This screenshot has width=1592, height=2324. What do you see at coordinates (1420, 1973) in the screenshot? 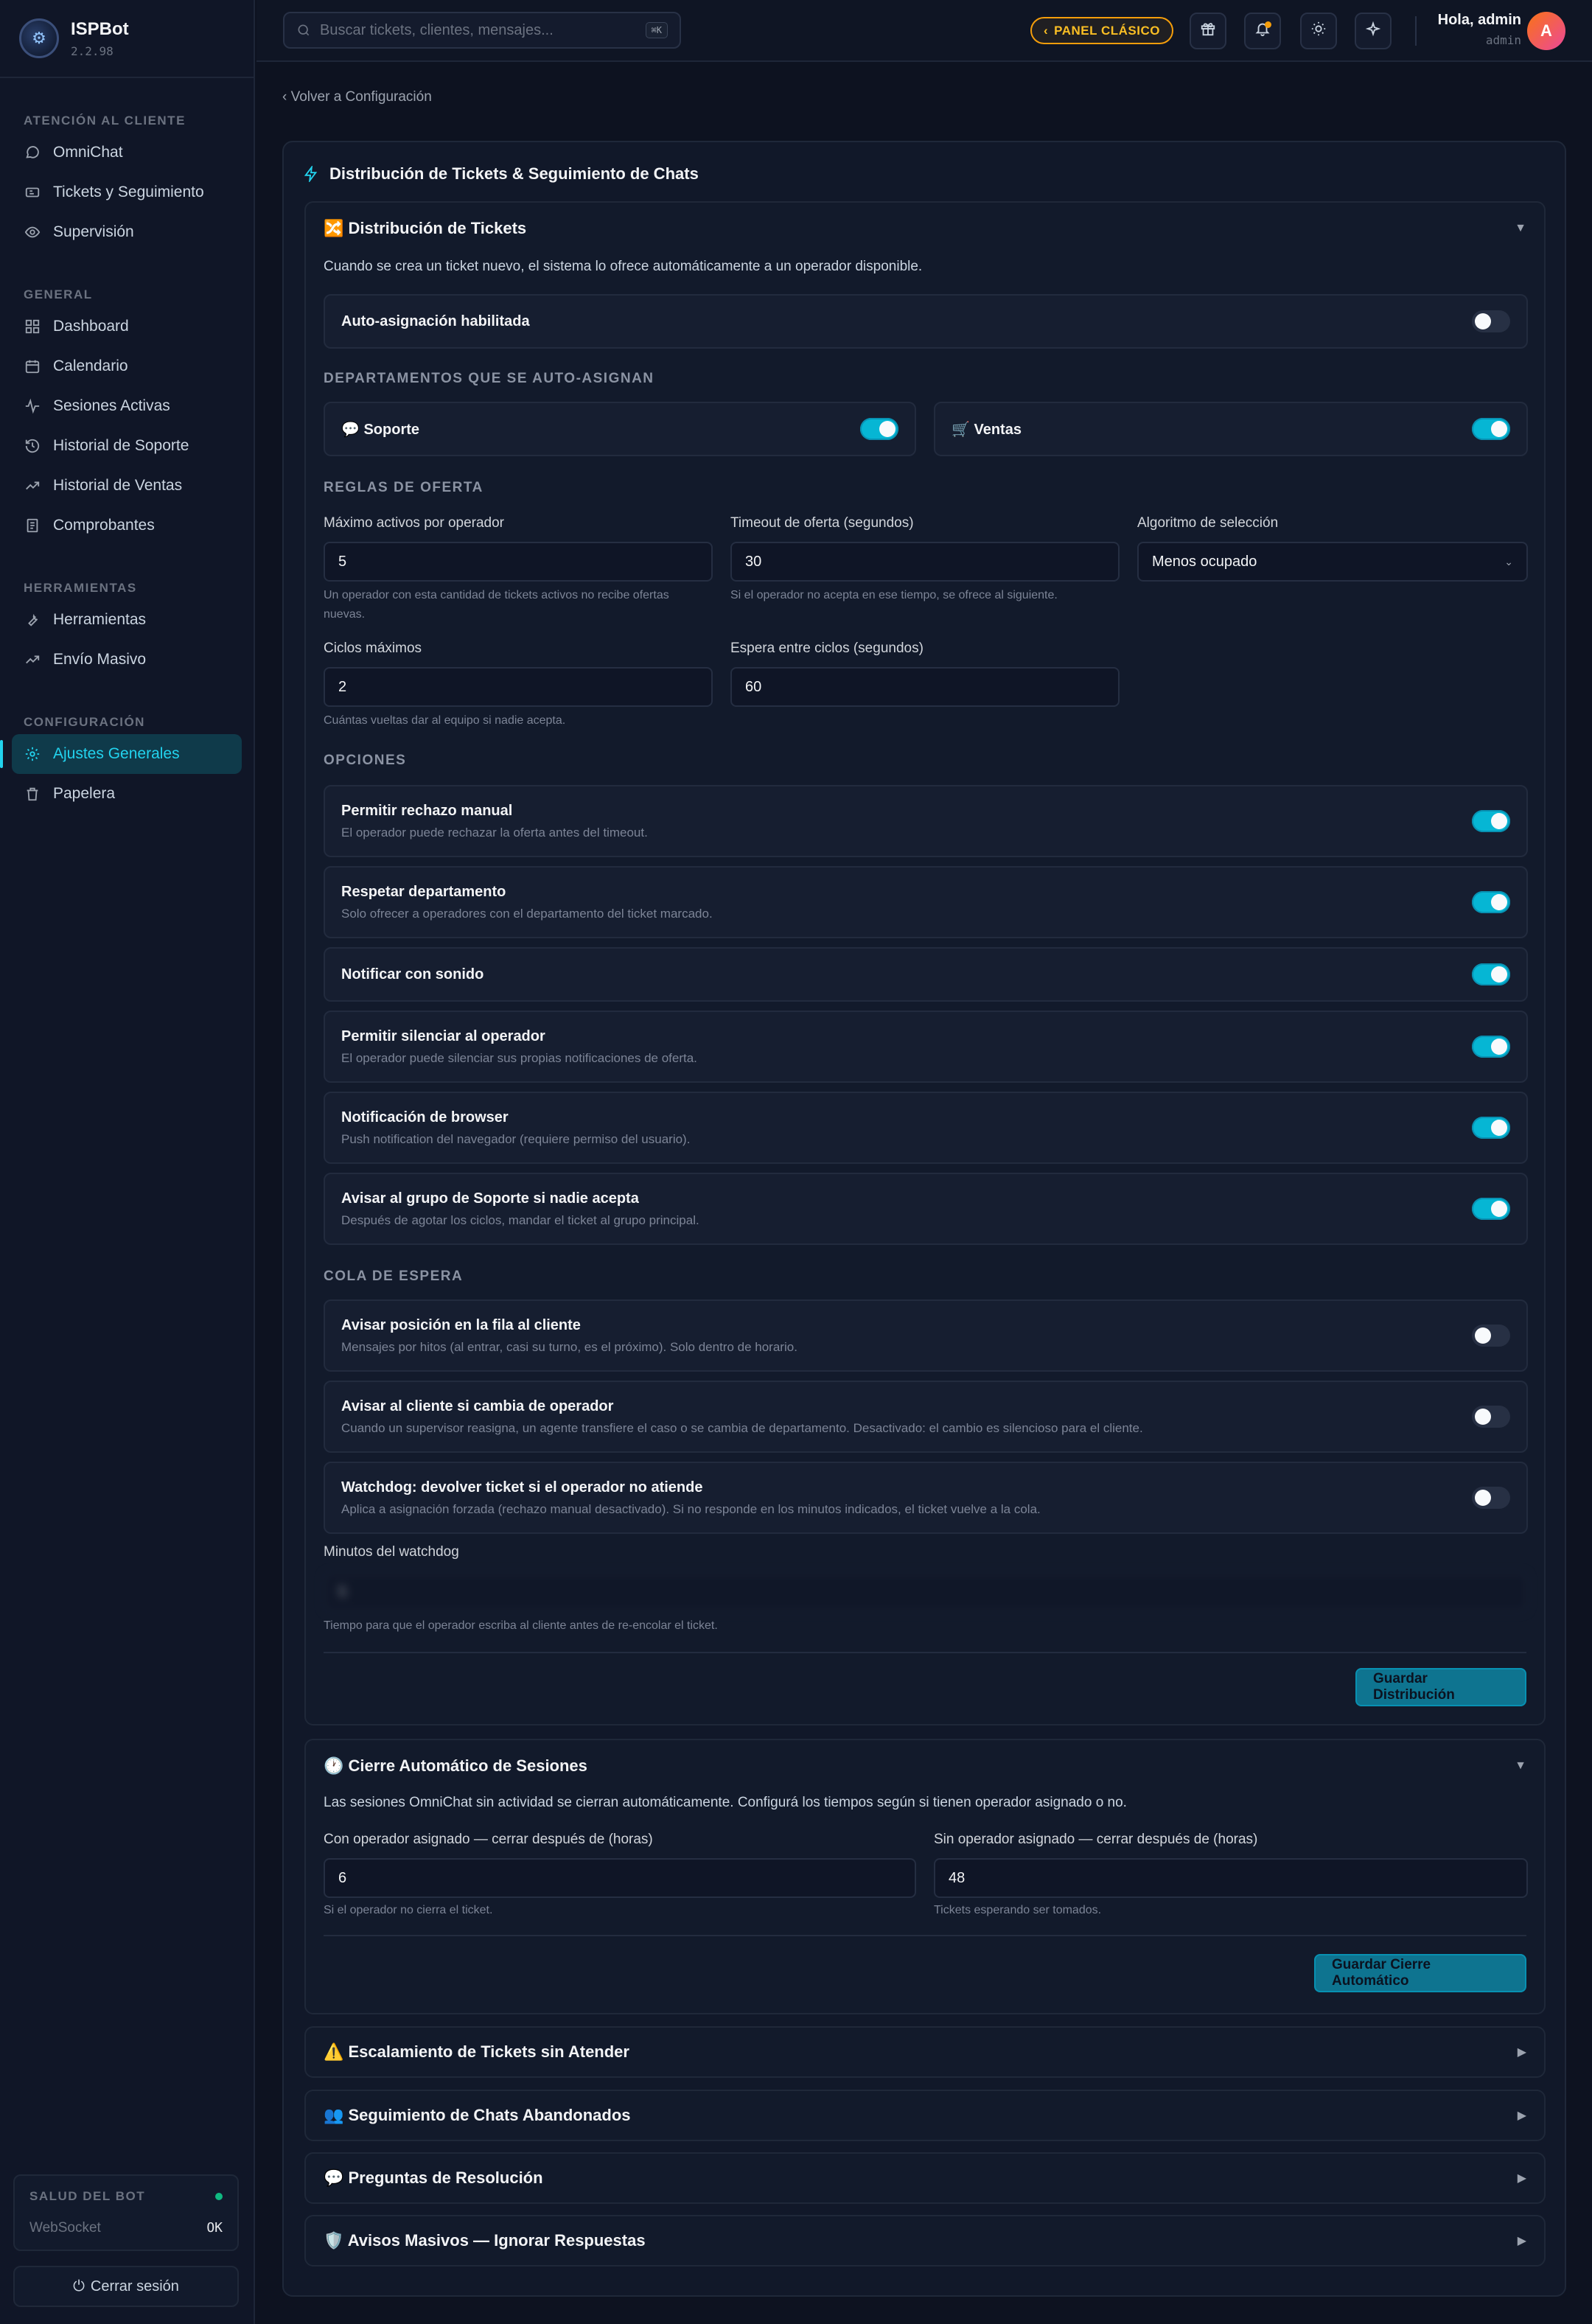
I see `save-auto-close-button: Guardar Cierre Automático` at bounding box center [1420, 1973].